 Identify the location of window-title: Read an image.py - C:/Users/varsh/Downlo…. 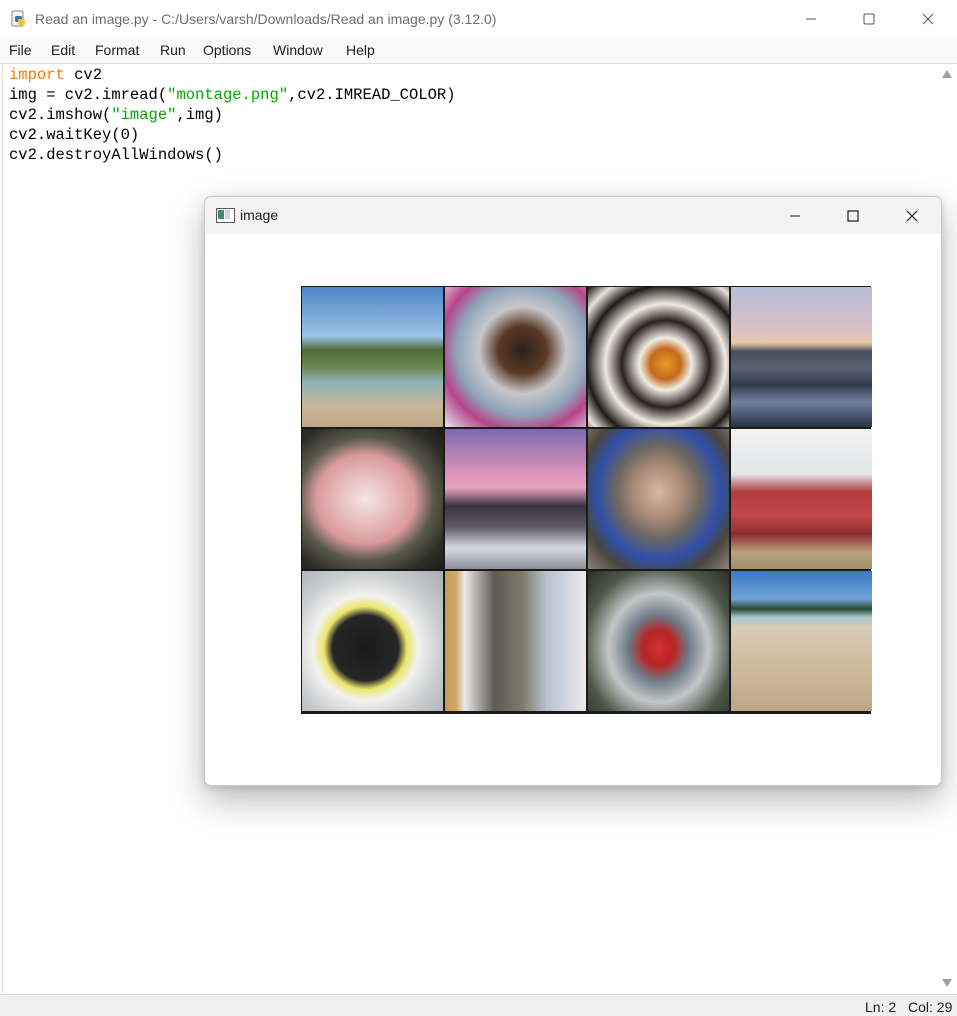
(266, 19).